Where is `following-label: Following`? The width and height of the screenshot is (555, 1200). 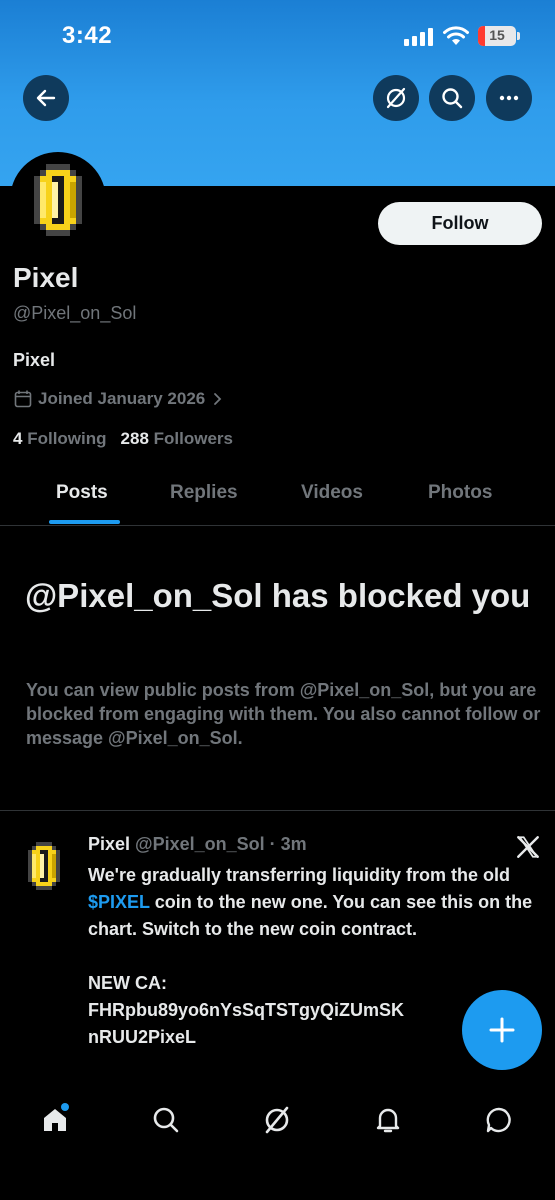 following-label: Following is located at coordinates (67, 438).